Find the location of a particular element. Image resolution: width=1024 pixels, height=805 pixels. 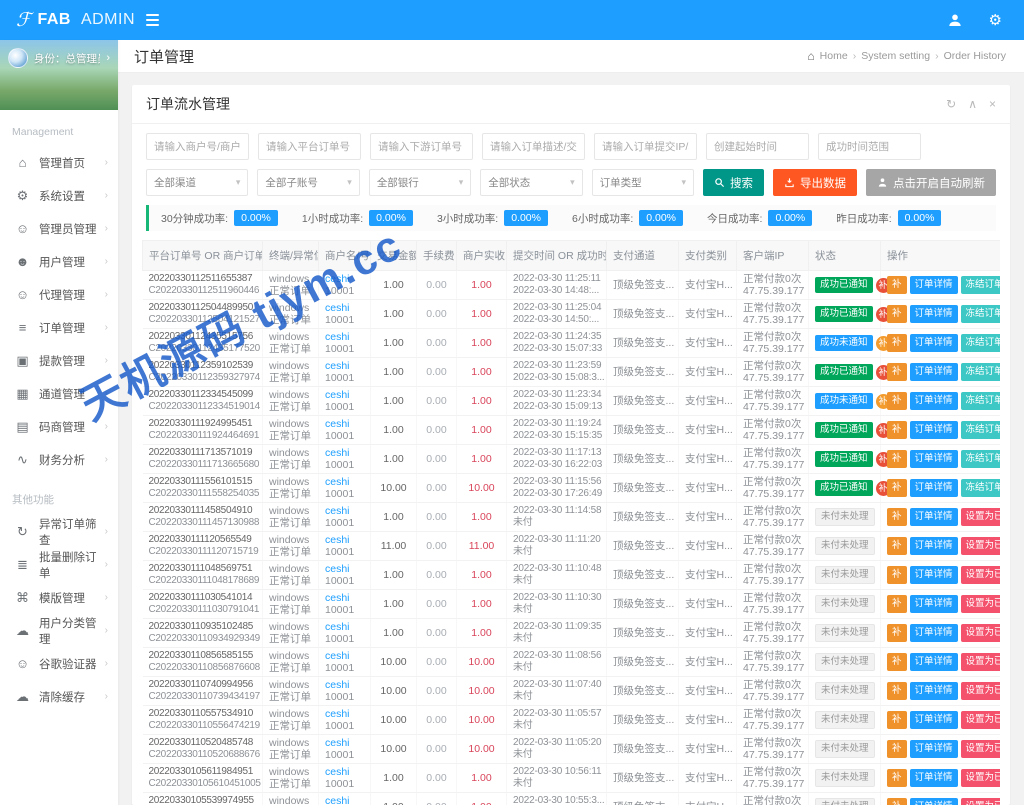

sidebar-item-withdraw-safe: ▣ 提款管理 › is located at coordinates (59, 360).